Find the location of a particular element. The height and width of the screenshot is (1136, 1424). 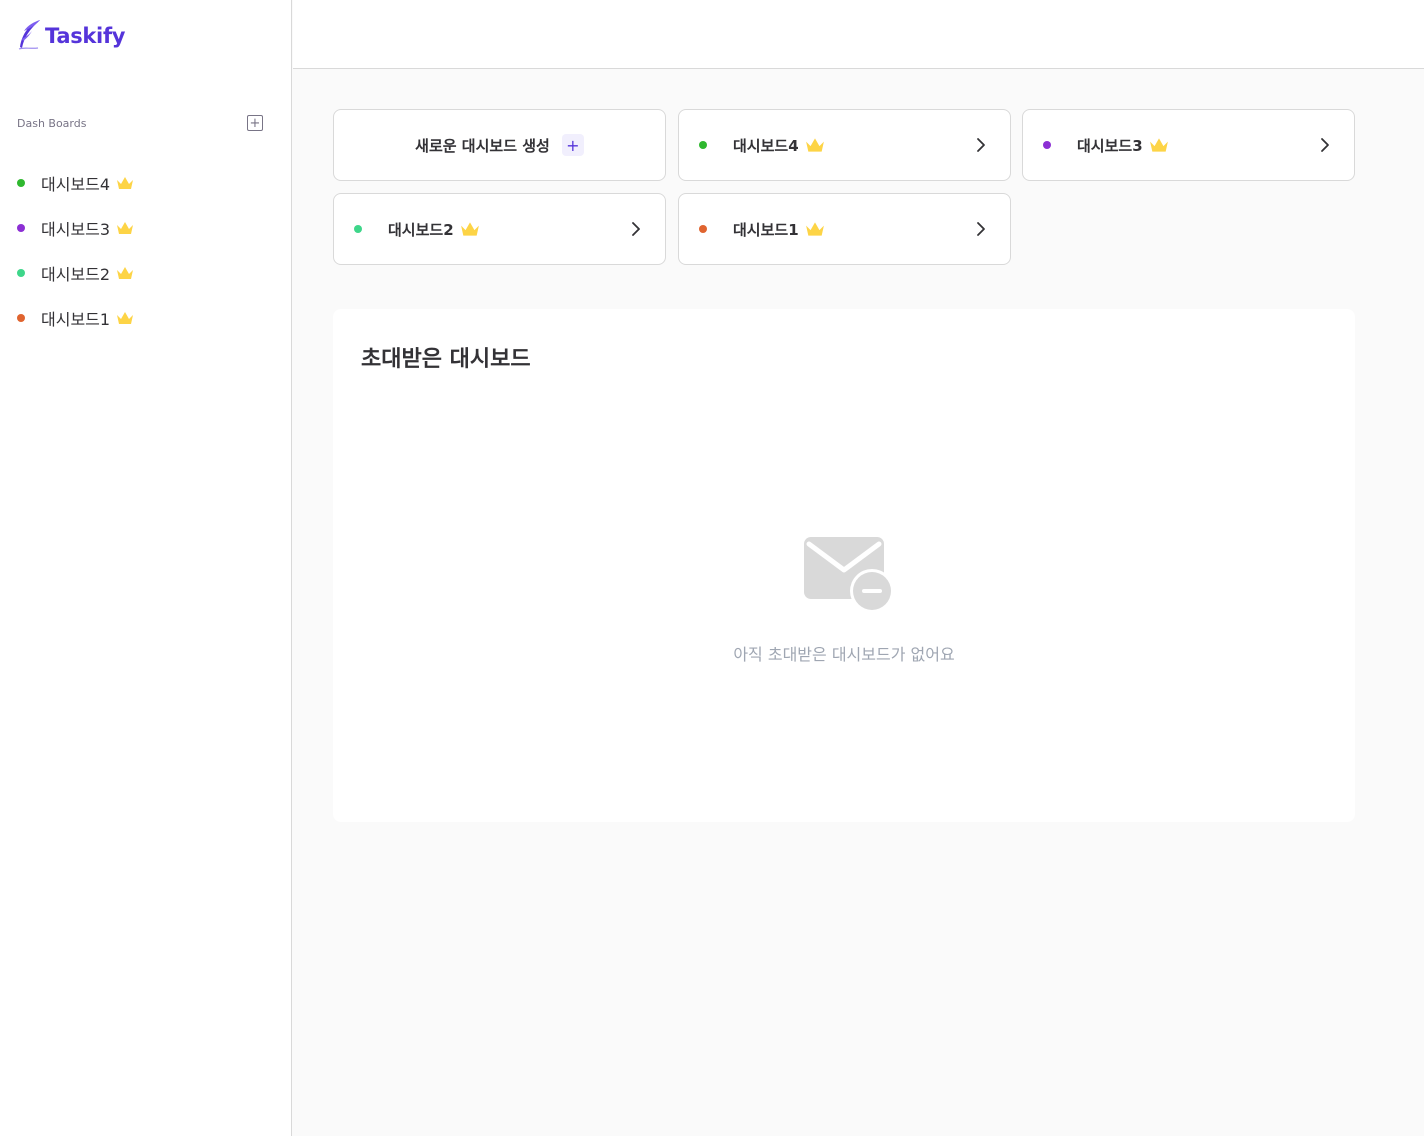

add-dashboard-button: + is located at coordinates (255, 123).